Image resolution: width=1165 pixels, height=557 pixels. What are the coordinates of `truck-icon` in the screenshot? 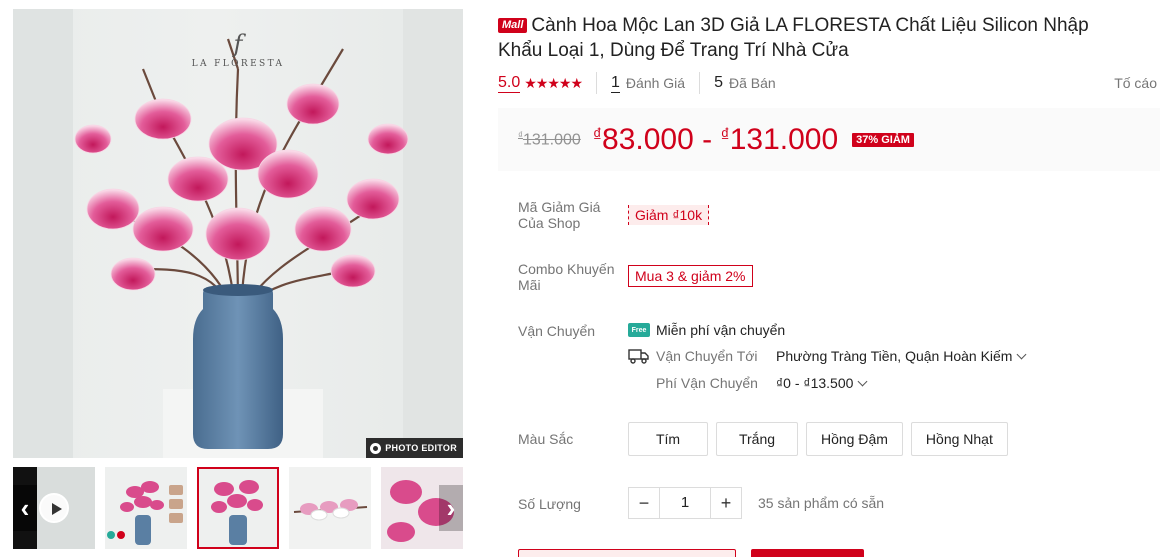 It's located at (638, 356).